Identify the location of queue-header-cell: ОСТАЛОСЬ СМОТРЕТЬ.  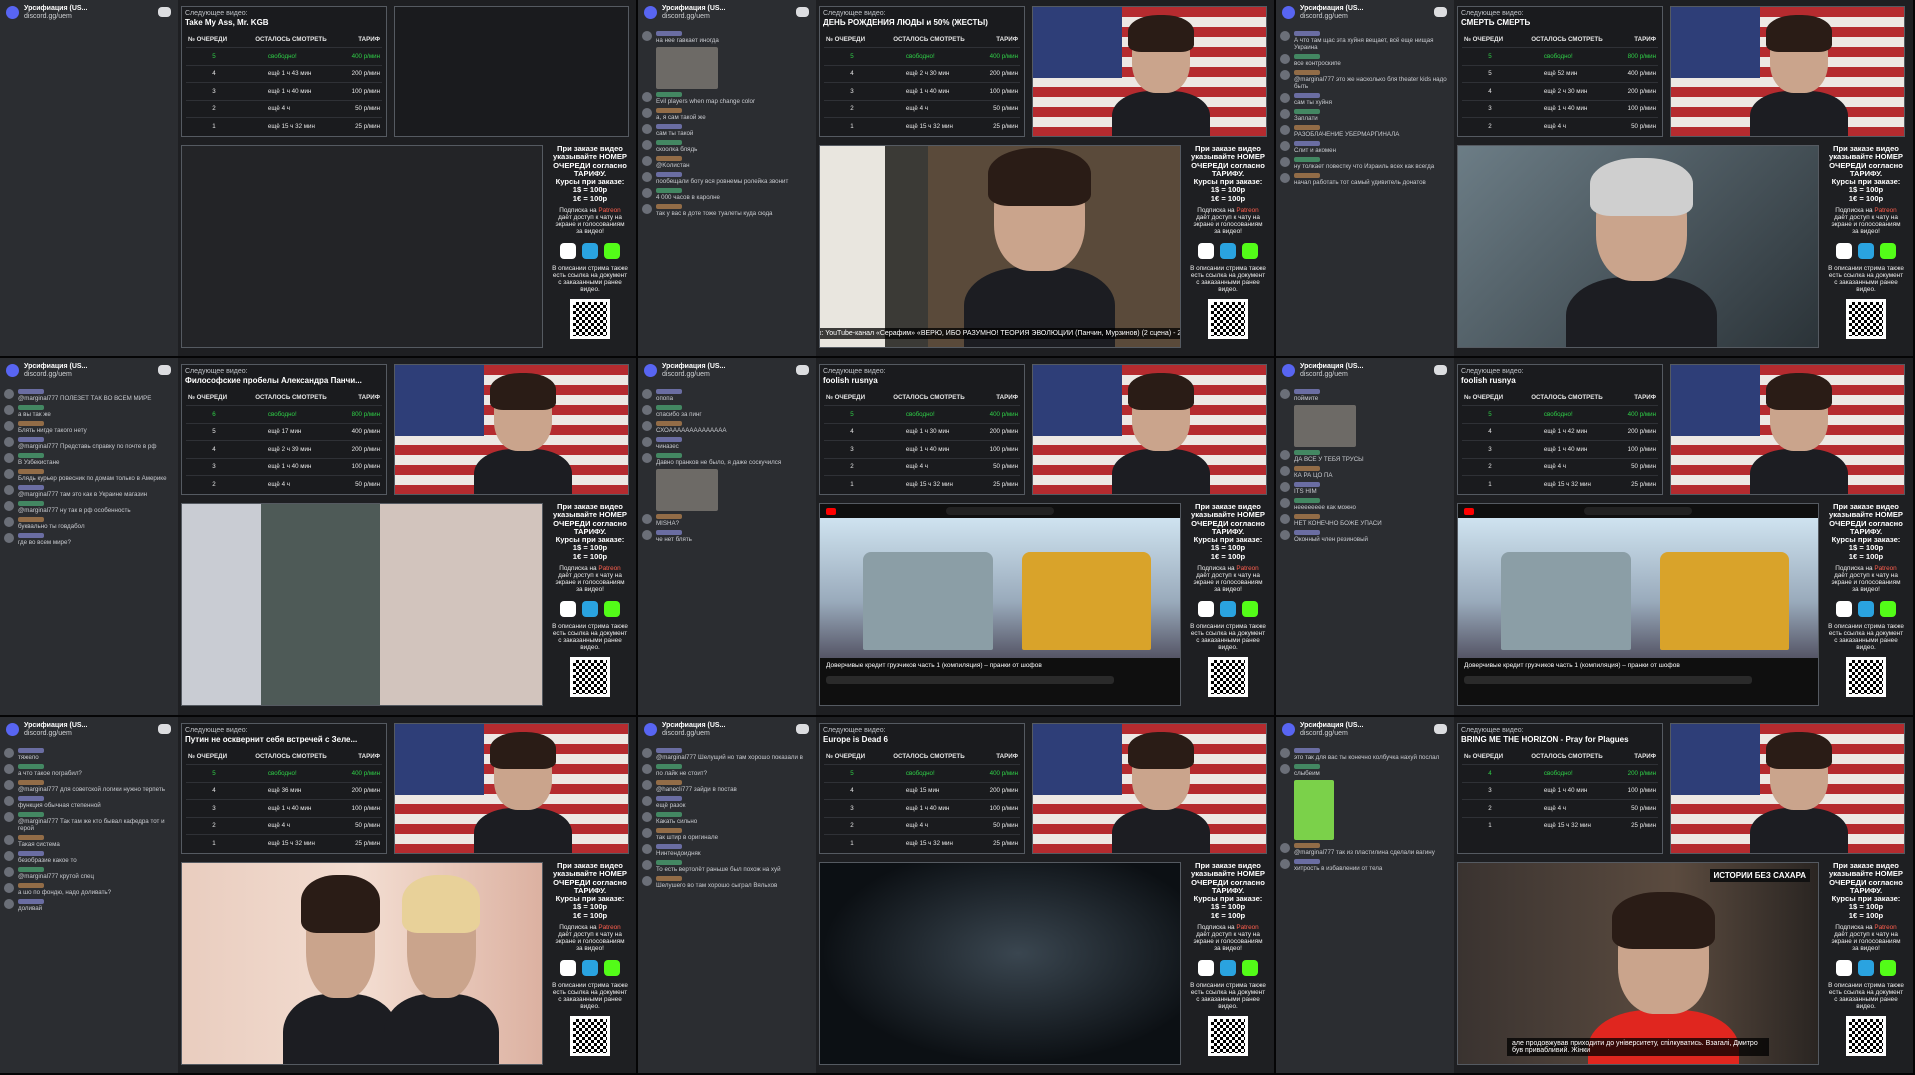
(291, 39).